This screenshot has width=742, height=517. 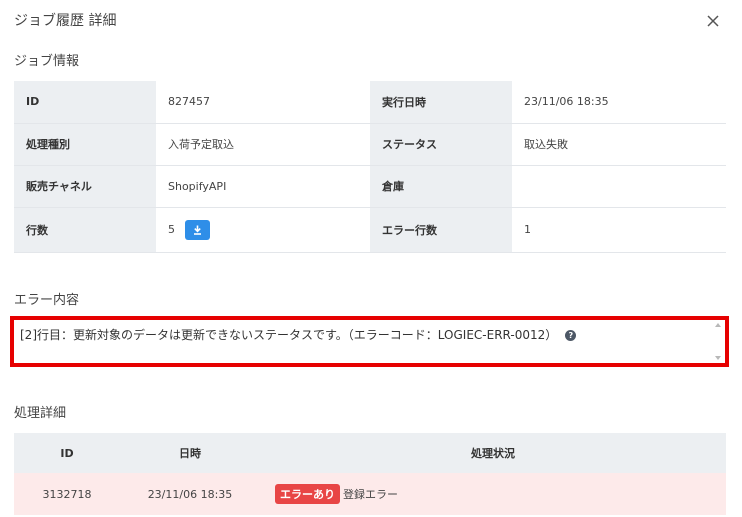 I want to click on section-title-job-info: ジョブ情報, so click(x=47, y=61).